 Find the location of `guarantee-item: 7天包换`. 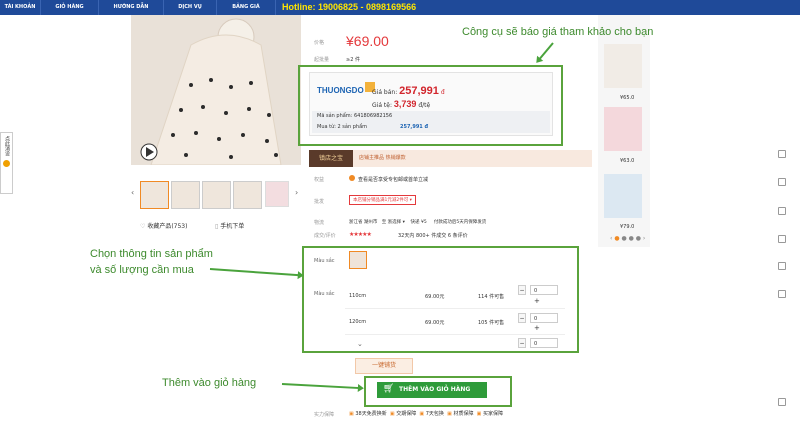

guarantee-item: 7天包换 is located at coordinates (434, 414).